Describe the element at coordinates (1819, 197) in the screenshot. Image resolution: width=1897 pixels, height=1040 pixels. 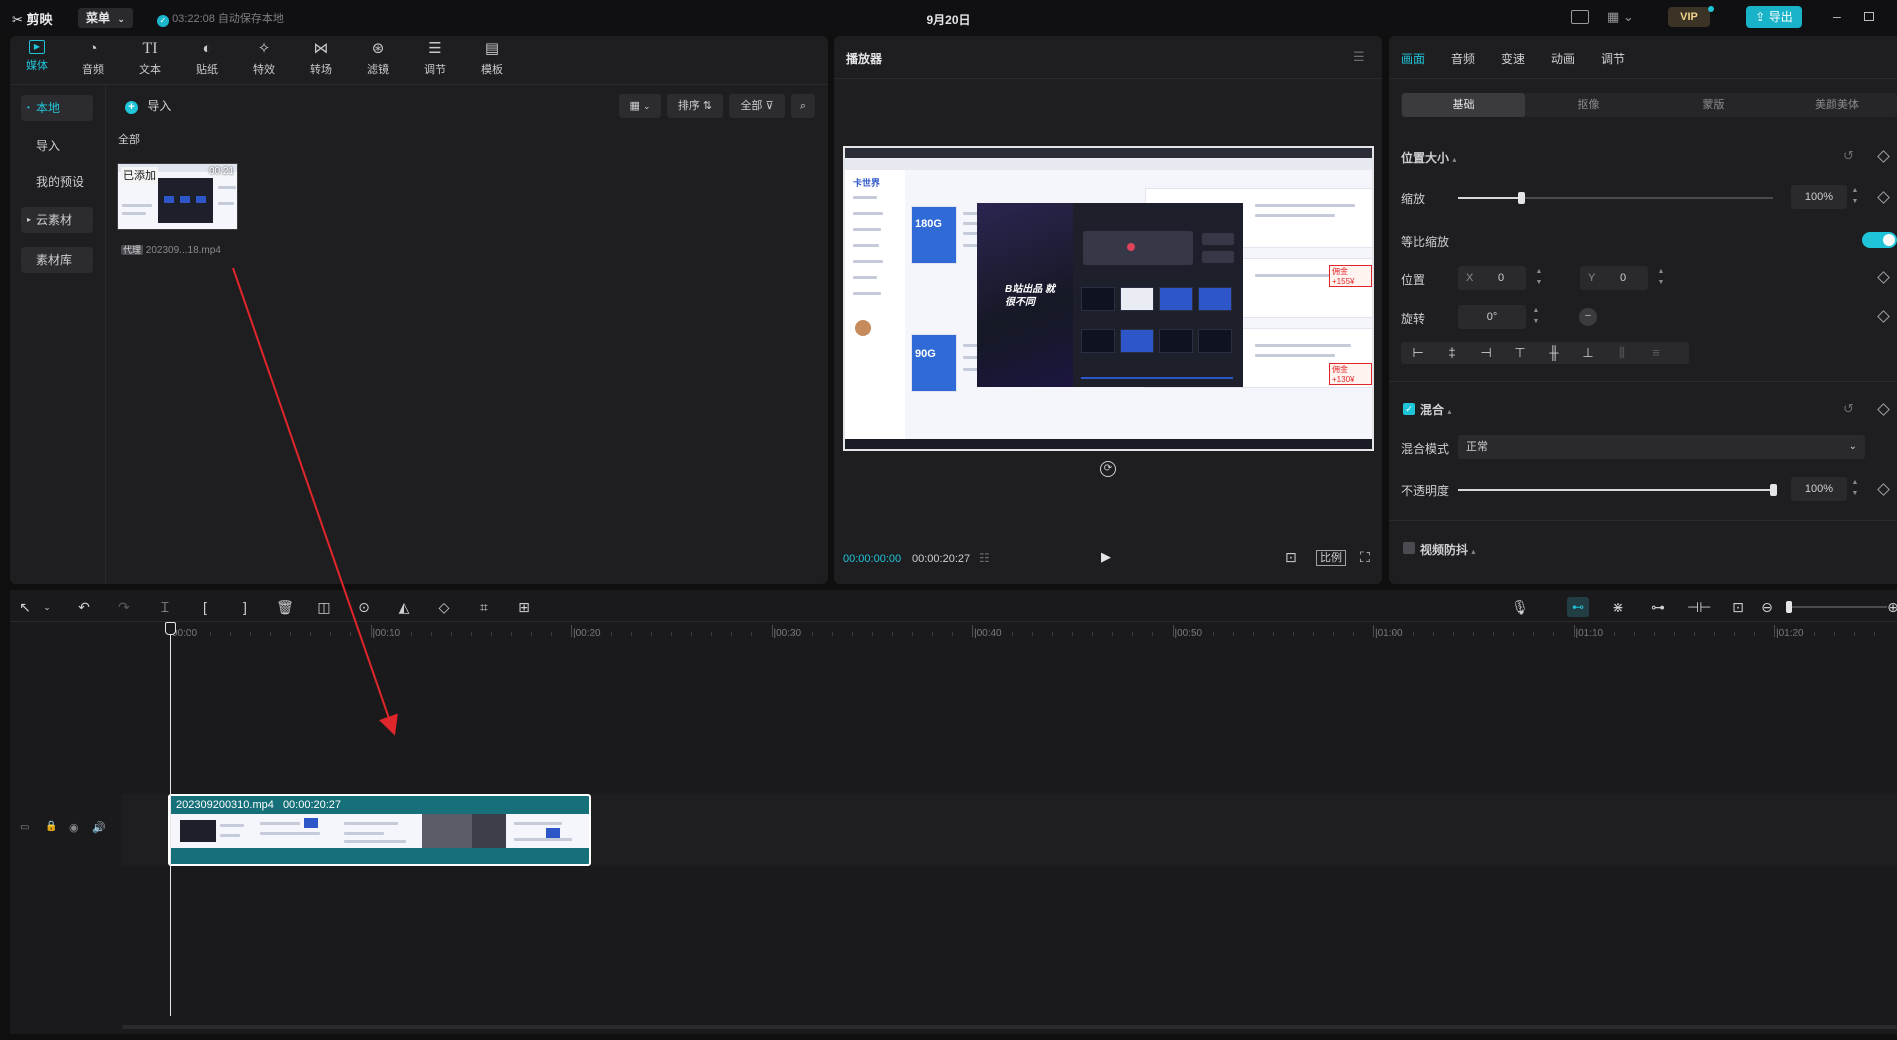
I see `scale-input: 100%` at that location.